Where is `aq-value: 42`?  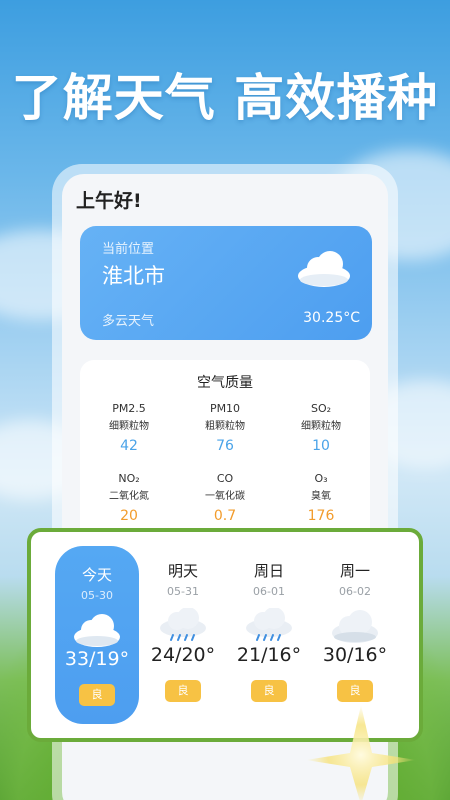 aq-value: 42 is located at coordinates (129, 446).